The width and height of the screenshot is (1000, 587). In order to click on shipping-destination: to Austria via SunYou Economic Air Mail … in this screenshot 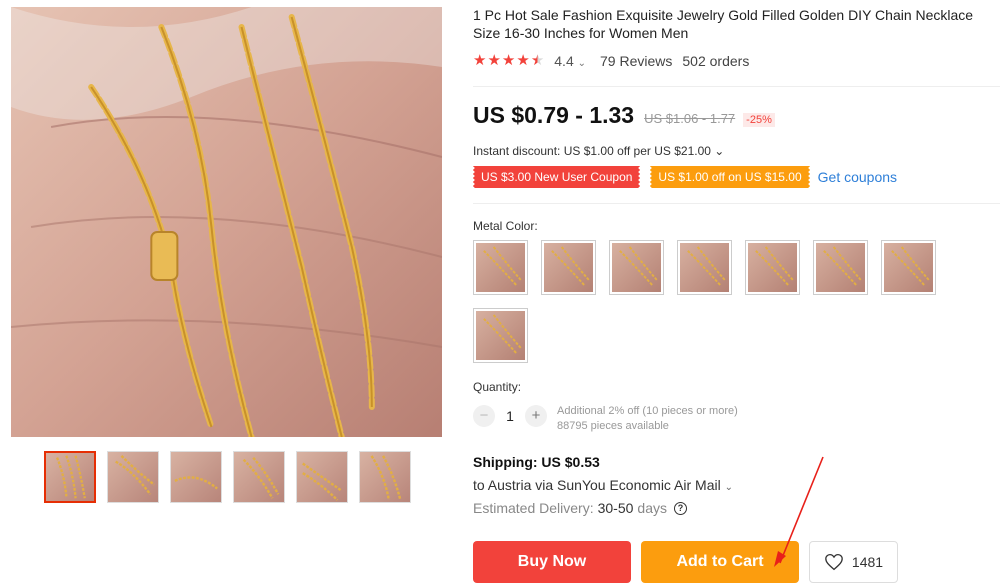, I will do `click(603, 485)`.